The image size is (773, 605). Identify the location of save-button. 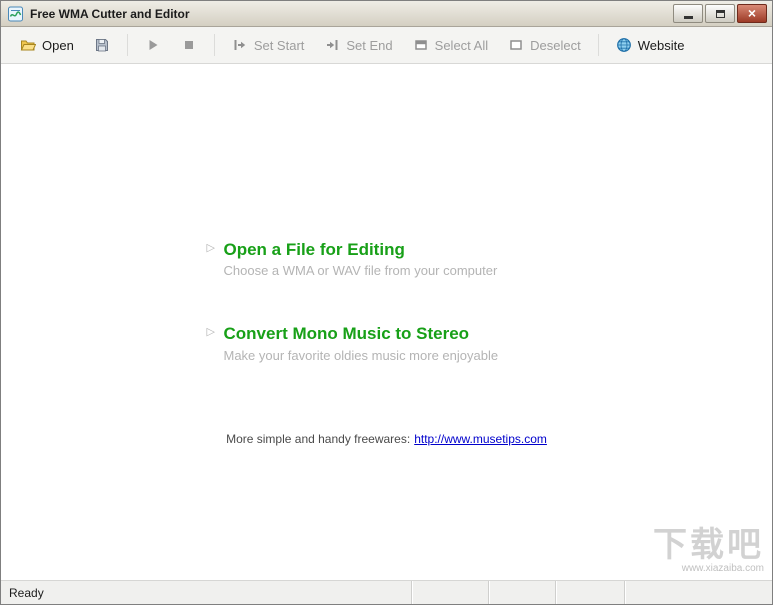
(102, 45).